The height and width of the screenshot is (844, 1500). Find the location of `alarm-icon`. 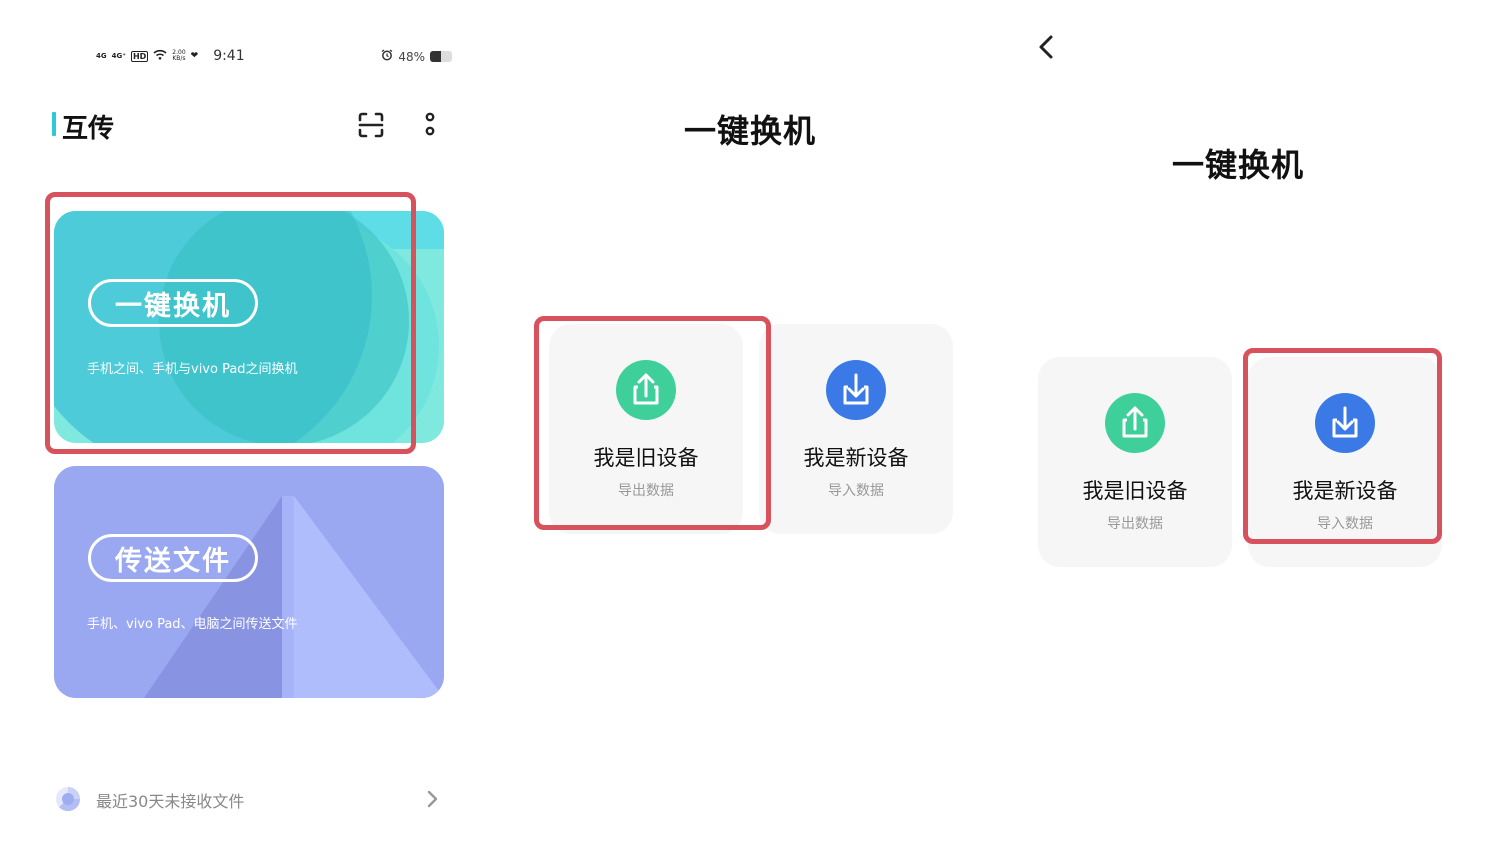

alarm-icon is located at coordinates (387, 56).